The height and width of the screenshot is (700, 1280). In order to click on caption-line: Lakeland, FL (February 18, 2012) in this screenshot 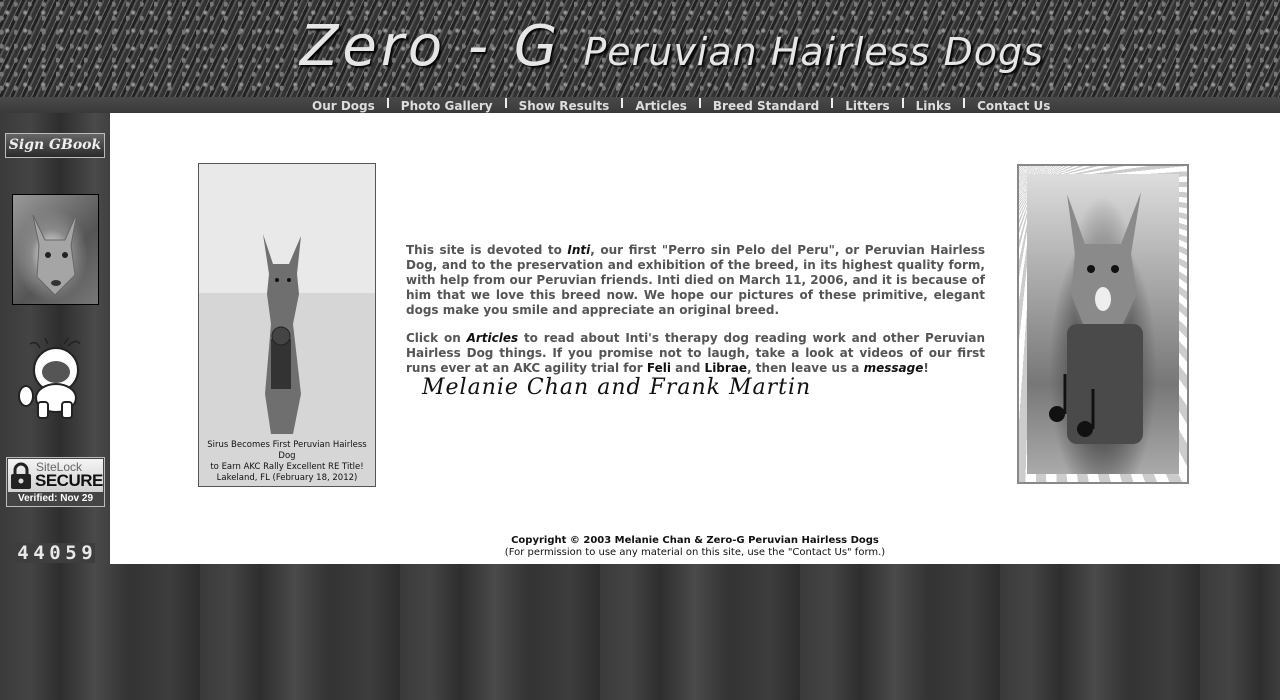, I will do `click(287, 478)`.